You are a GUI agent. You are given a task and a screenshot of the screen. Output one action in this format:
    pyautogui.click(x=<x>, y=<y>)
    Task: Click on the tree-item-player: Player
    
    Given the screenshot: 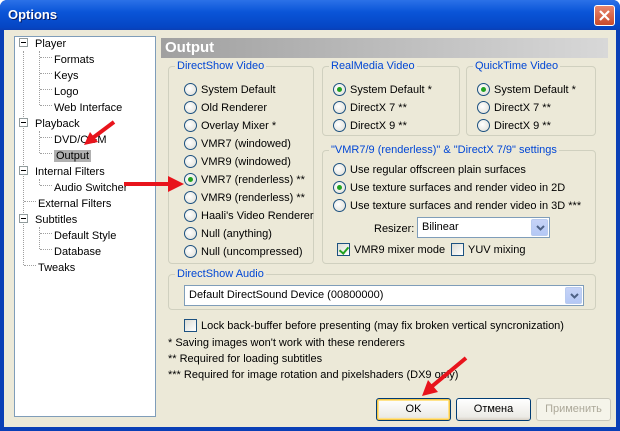 What is the action you would take?
    pyautogui.click(x=50, y=44)
    